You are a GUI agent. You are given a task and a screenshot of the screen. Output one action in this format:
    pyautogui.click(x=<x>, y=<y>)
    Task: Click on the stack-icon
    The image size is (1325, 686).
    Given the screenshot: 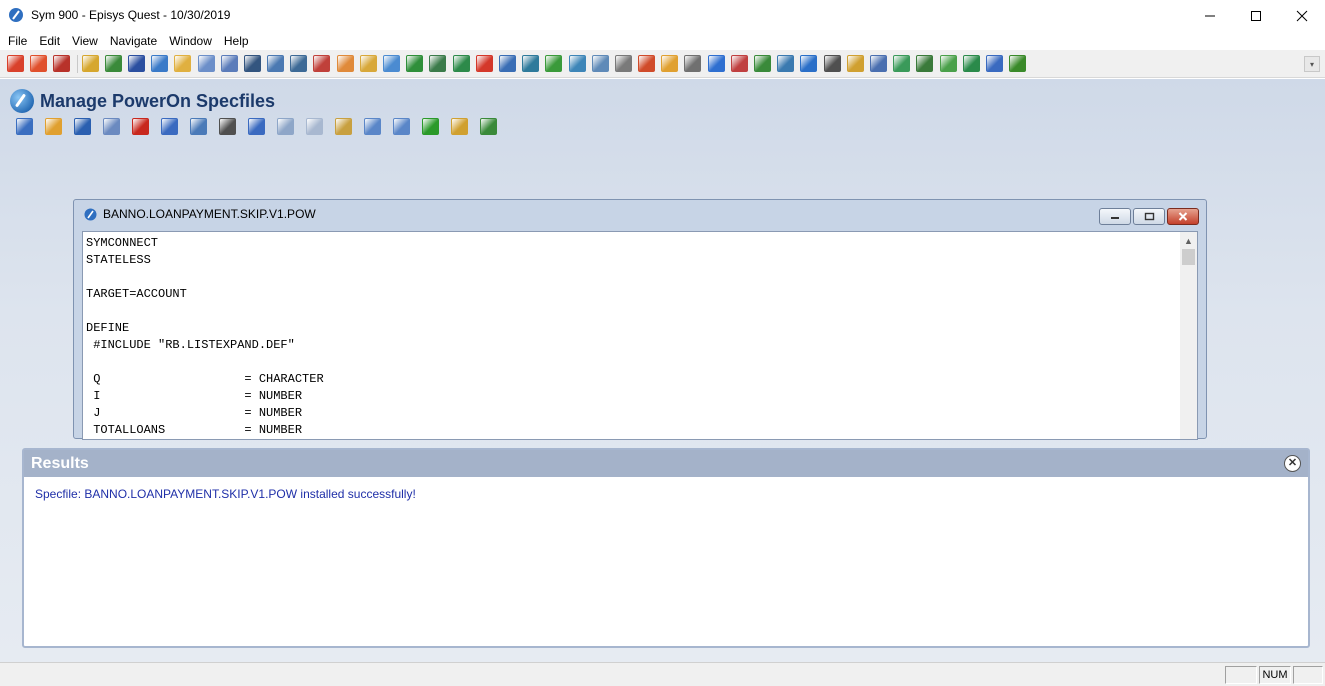 What is the action you would take?
    pyautogui.click(x=902, y=63)
    